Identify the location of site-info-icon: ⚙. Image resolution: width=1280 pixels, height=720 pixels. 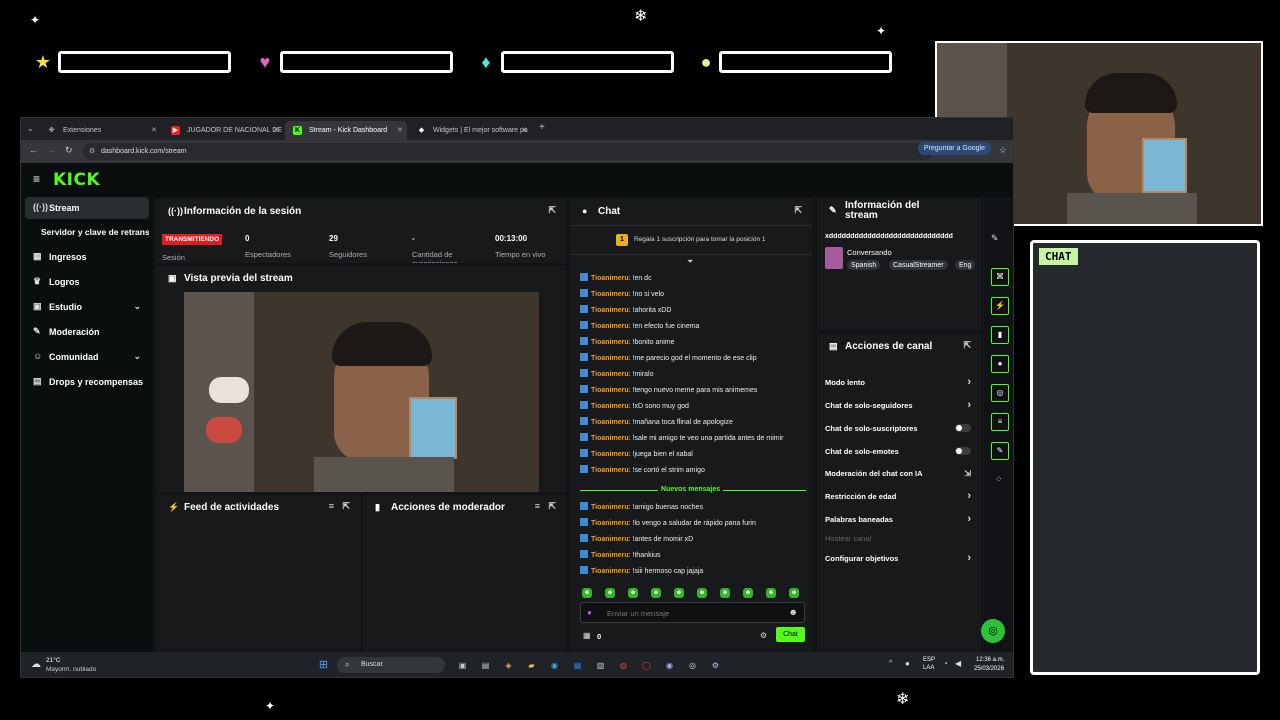
(92, 151).